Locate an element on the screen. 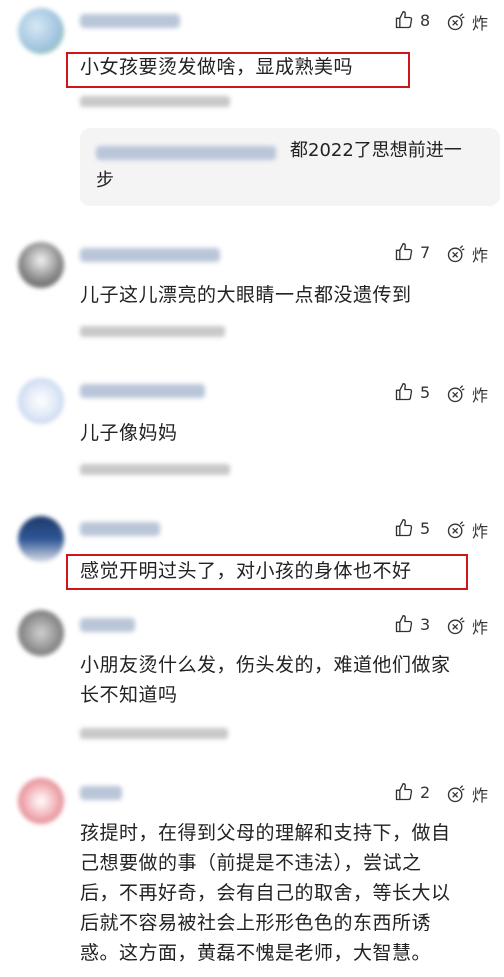 The height and width of the screenshot is (977, 504). like-count: 8 is located at coordinates (425, 20).